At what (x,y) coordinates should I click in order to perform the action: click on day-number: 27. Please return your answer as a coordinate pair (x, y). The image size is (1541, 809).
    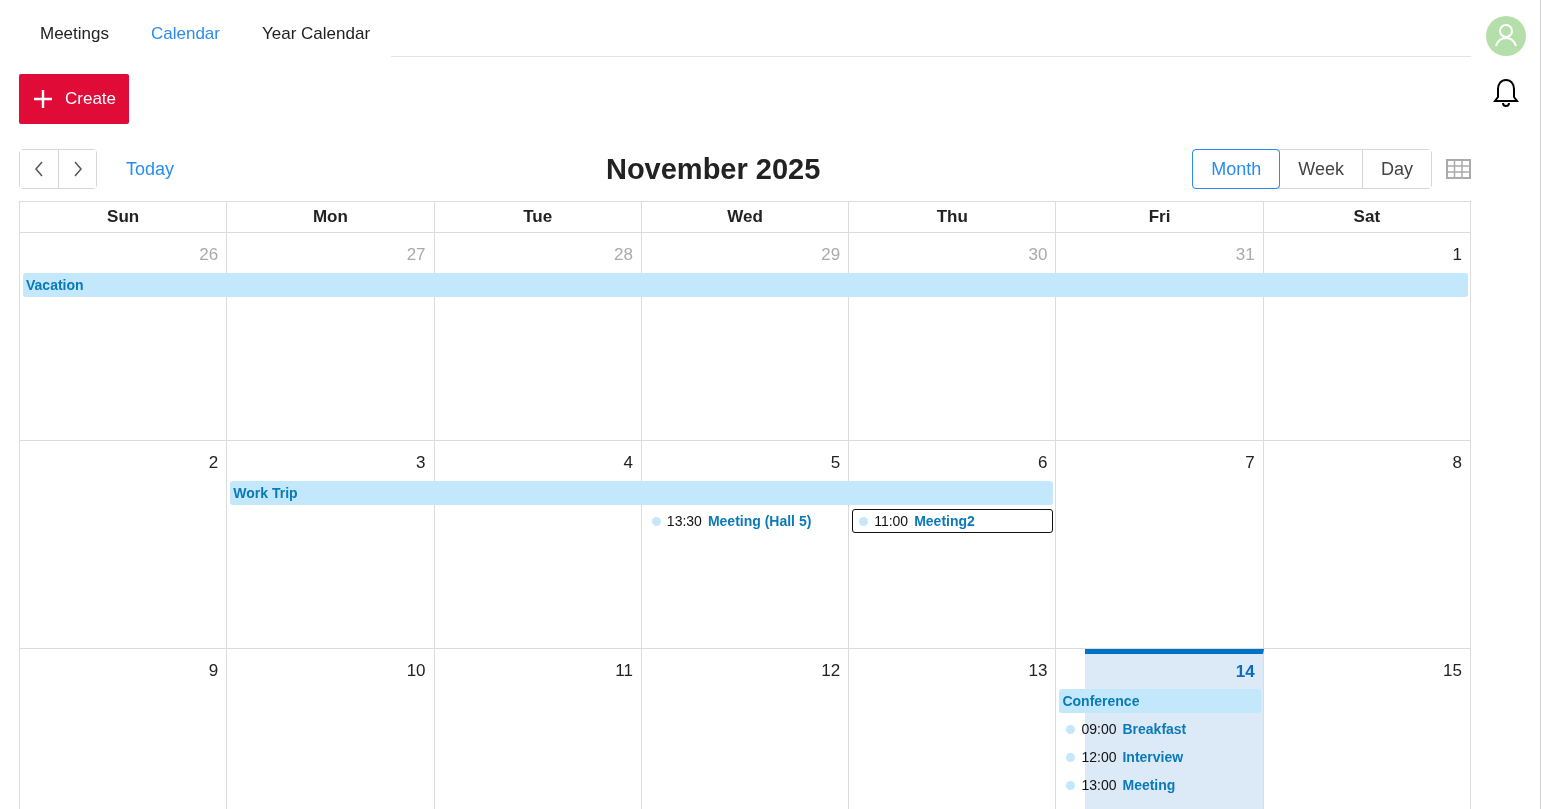
    Looking at the image, I should click on (416, 255).